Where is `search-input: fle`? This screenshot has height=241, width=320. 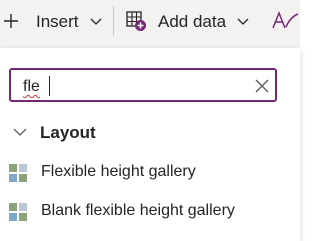 search-input: fle is located at coordinates (143, 85).